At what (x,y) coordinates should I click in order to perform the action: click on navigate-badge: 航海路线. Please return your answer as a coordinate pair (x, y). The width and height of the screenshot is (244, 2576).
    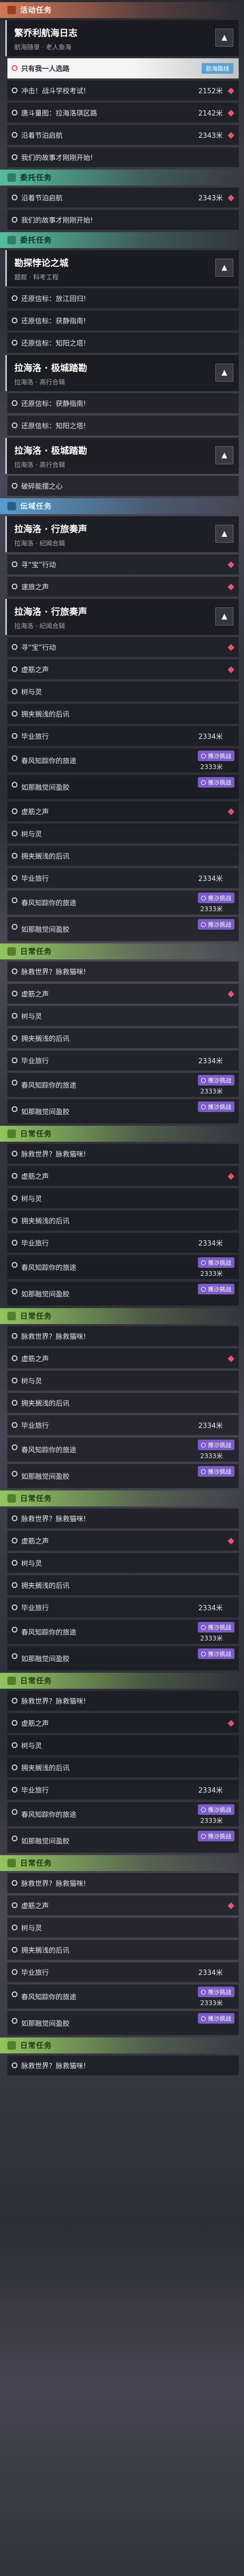
    Looking at the image, I should click on (218, 68).